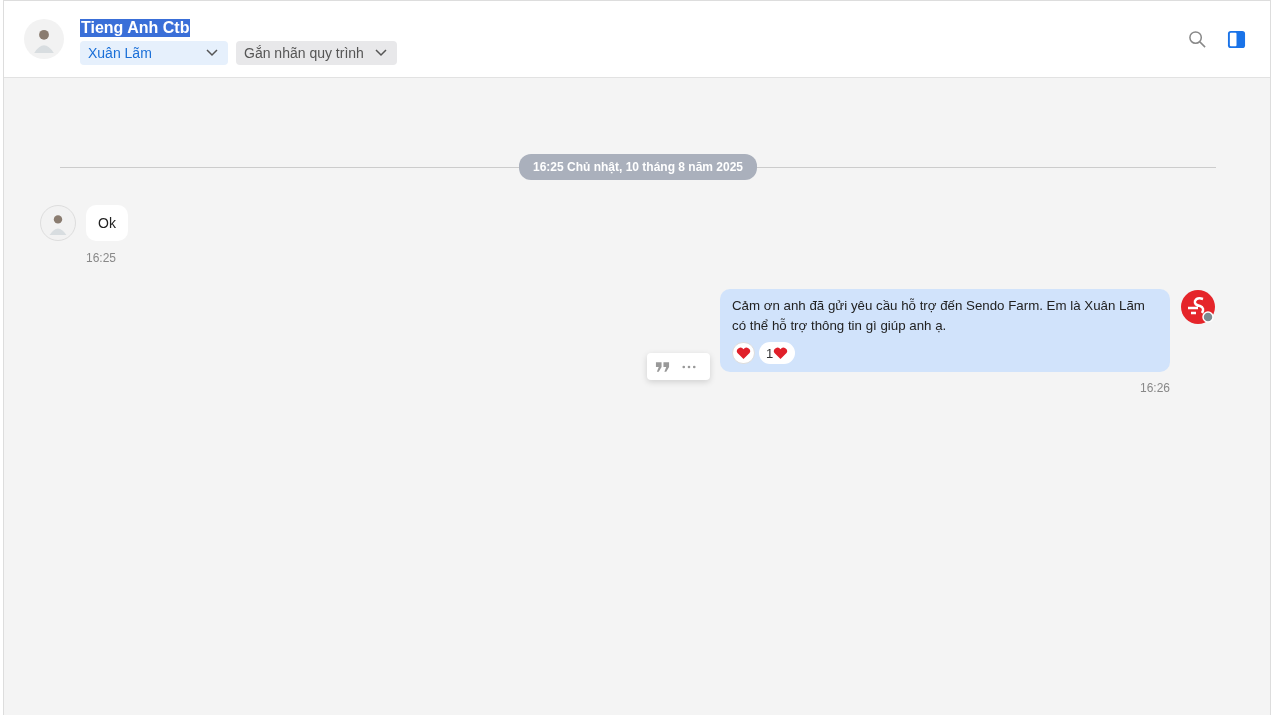 This screenshot has width=1276, height=715. Describe the element at coordinates (101, 258) in the screenshot. I see `message-time: 16:25` at that location.